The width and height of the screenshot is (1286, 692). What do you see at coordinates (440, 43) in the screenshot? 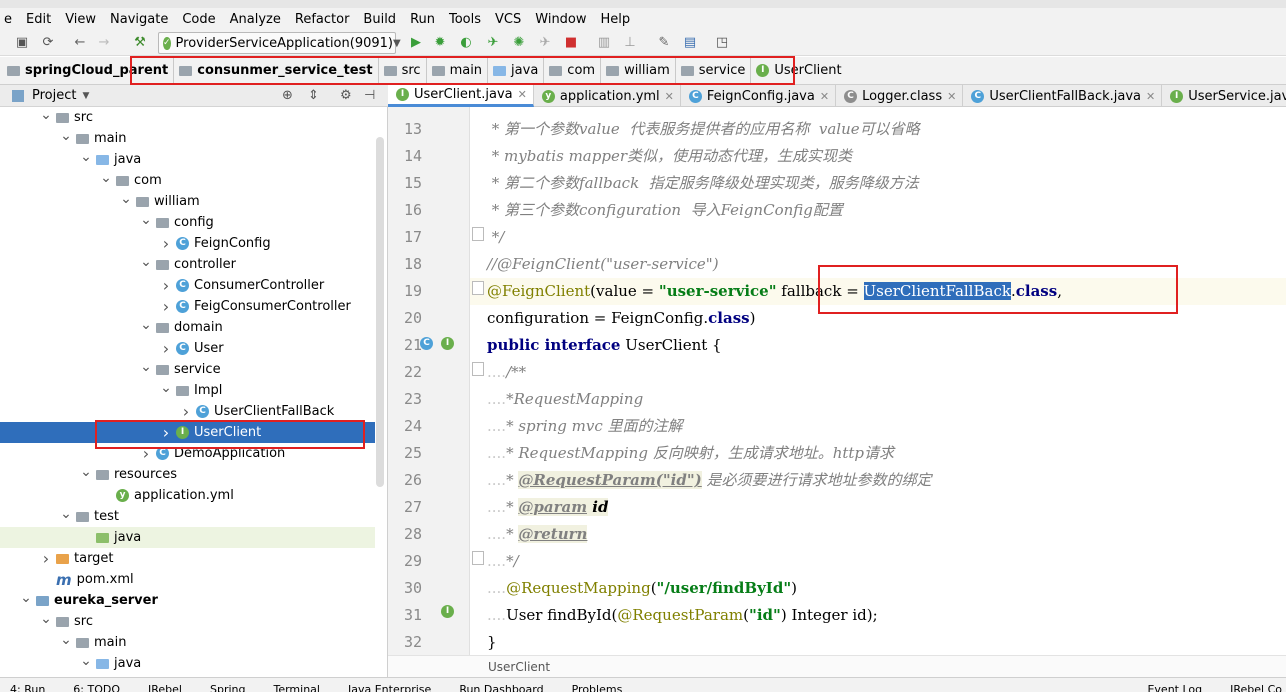
I see `debug-icon: ✹` at bounding box center [440, 43].